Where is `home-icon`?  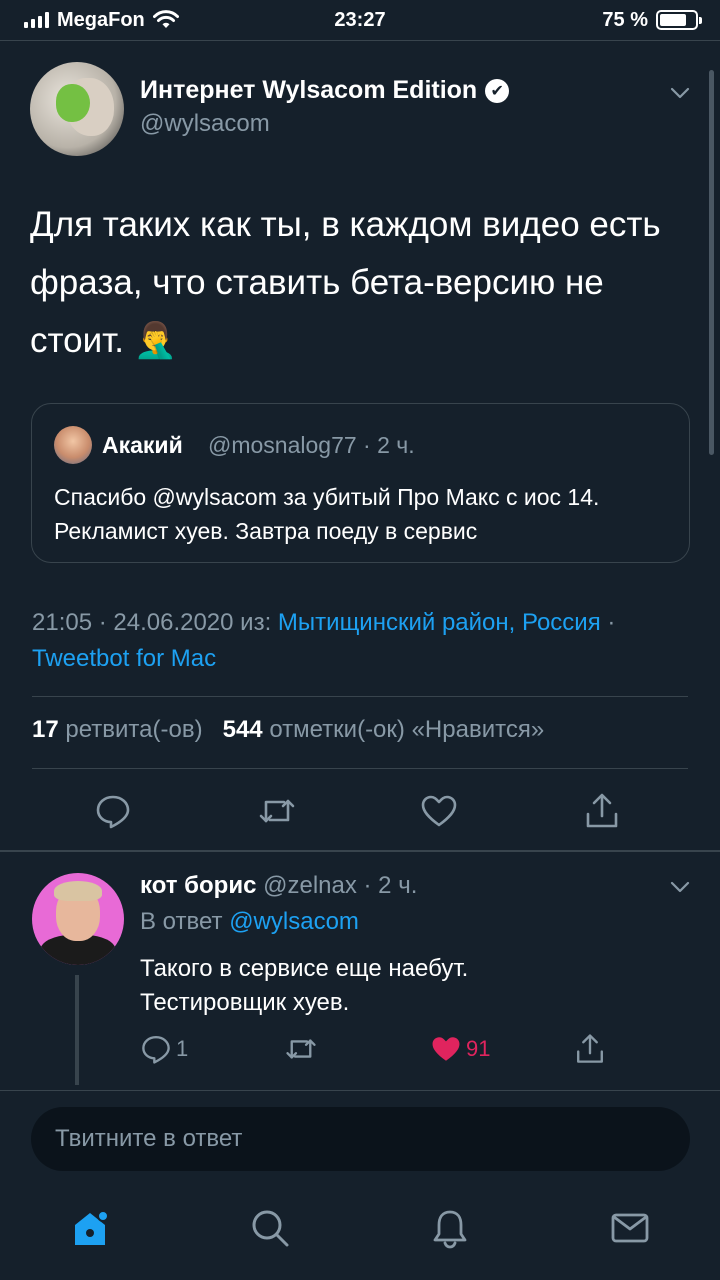
home-icon is located at coordinates (92, 1227).